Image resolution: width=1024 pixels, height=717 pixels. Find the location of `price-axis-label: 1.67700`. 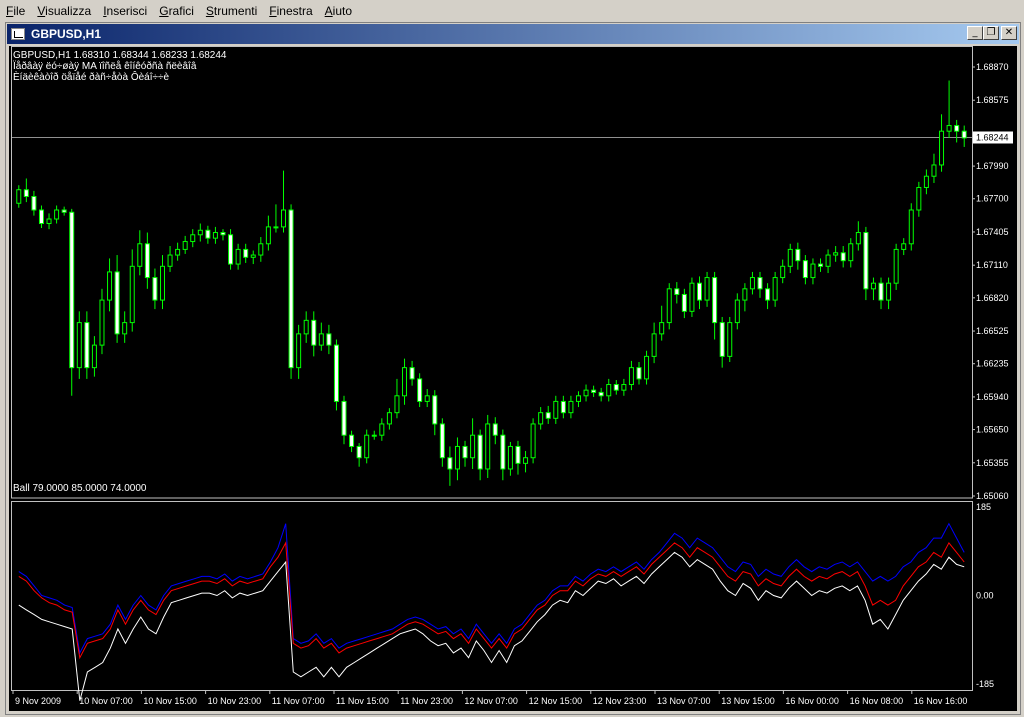

price-axis-label: 1.67700 is located at coordinates (992, 199).